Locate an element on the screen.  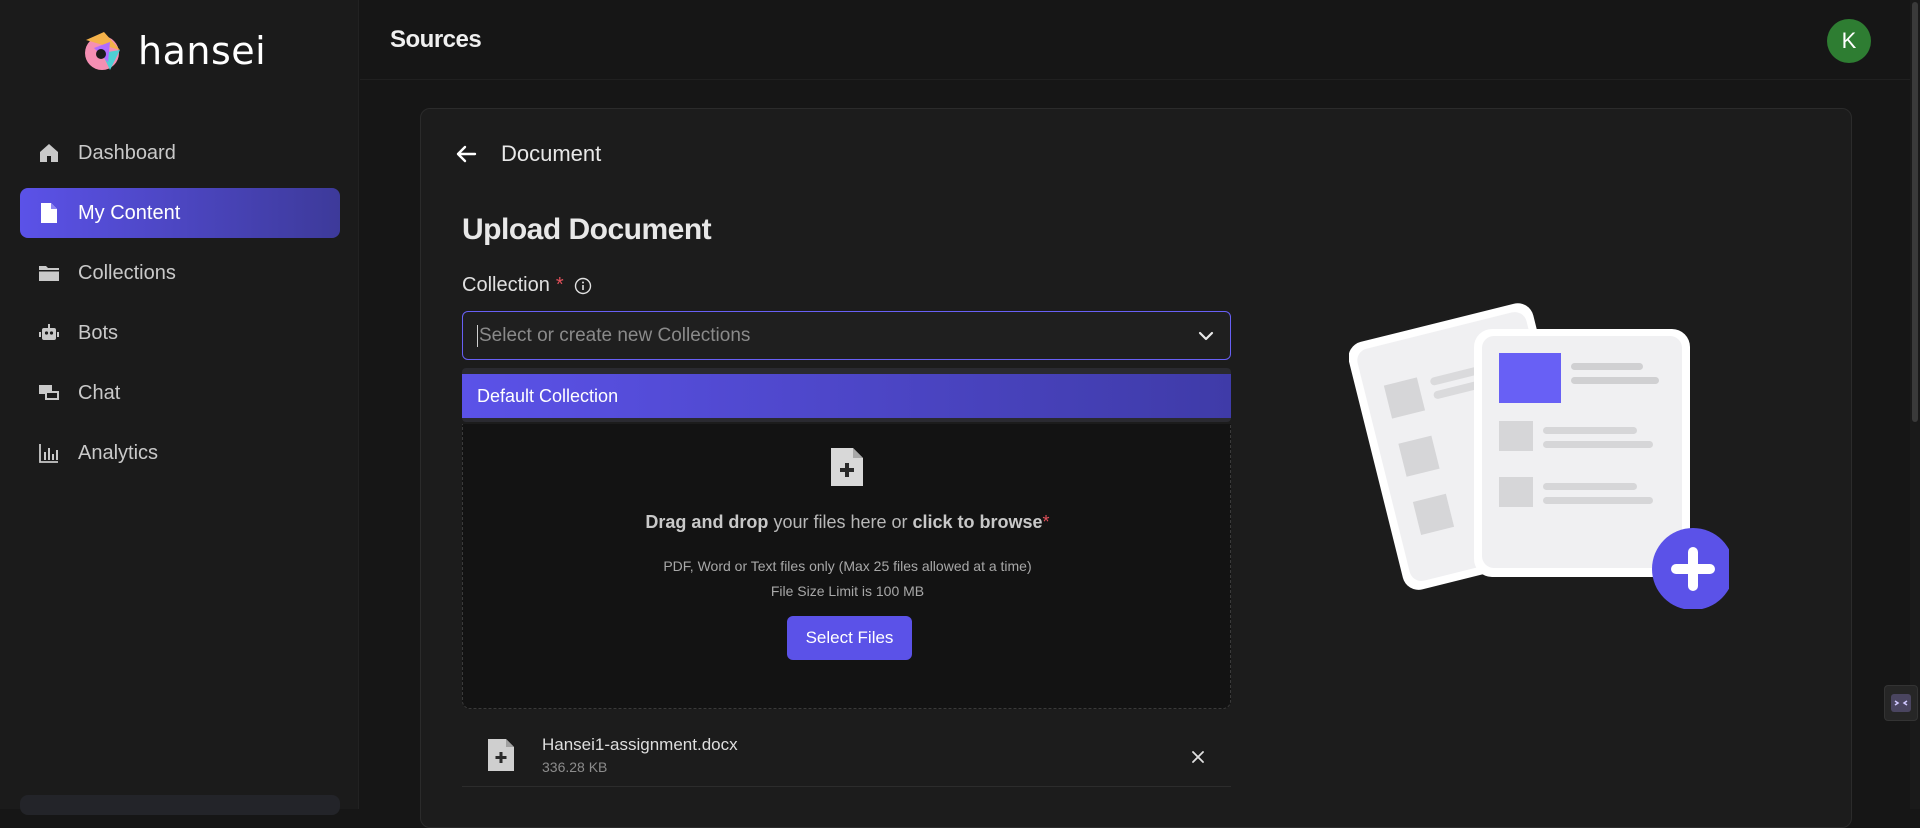
user-avatar: K is located at coordinates (1849, 41).